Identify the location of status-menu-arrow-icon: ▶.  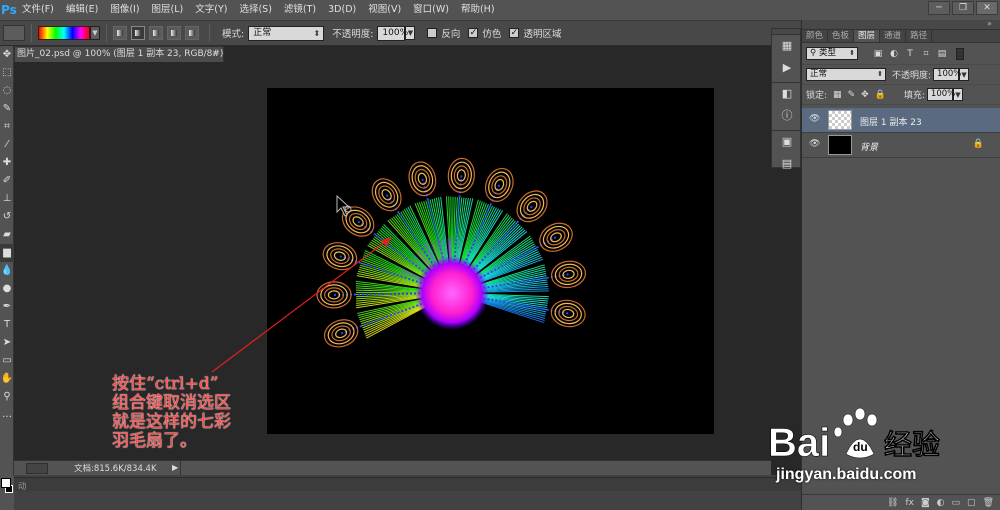
(175, 467).